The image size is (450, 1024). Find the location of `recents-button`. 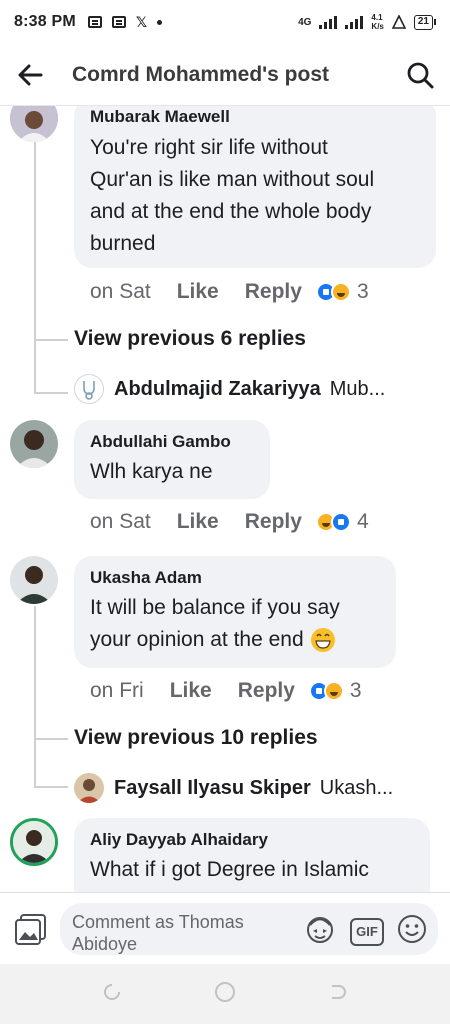

recents-button is located at coordinates (112, 994).